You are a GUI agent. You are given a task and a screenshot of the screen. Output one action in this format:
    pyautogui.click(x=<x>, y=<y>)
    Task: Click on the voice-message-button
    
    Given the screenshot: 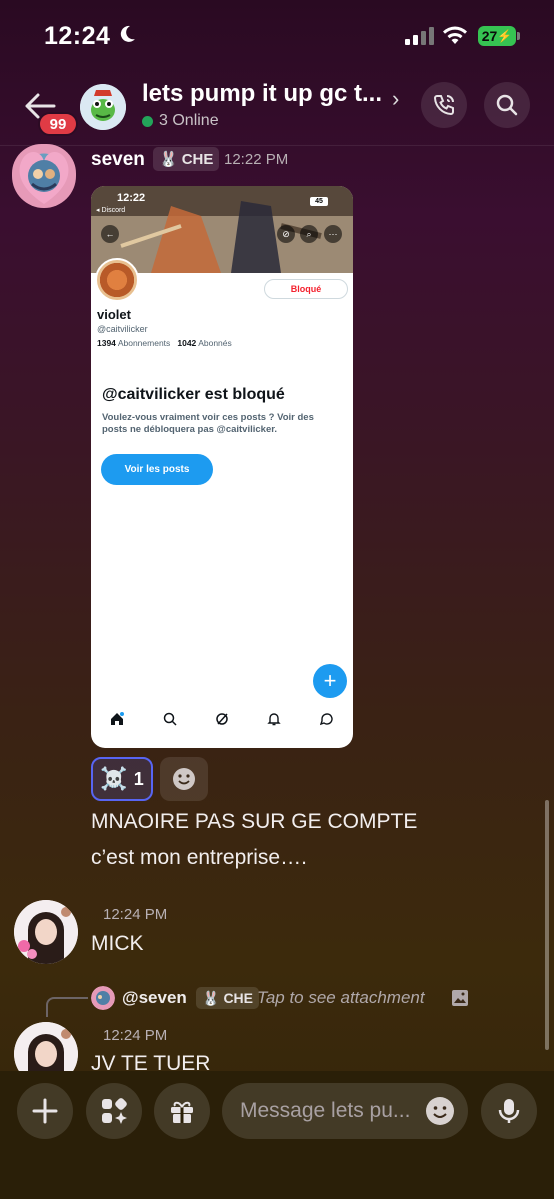 What is the action you would take?
    pyautogui.click(x=509, y=1111)
    